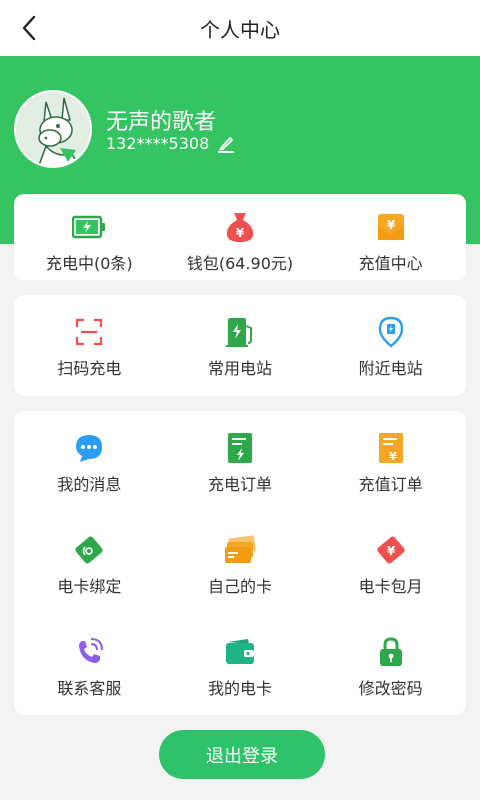  What do you see at coordinates (89, 586) in the screenshot?
I see `card-binding-label: 电卡绑定` at bounding box center [89, 586].